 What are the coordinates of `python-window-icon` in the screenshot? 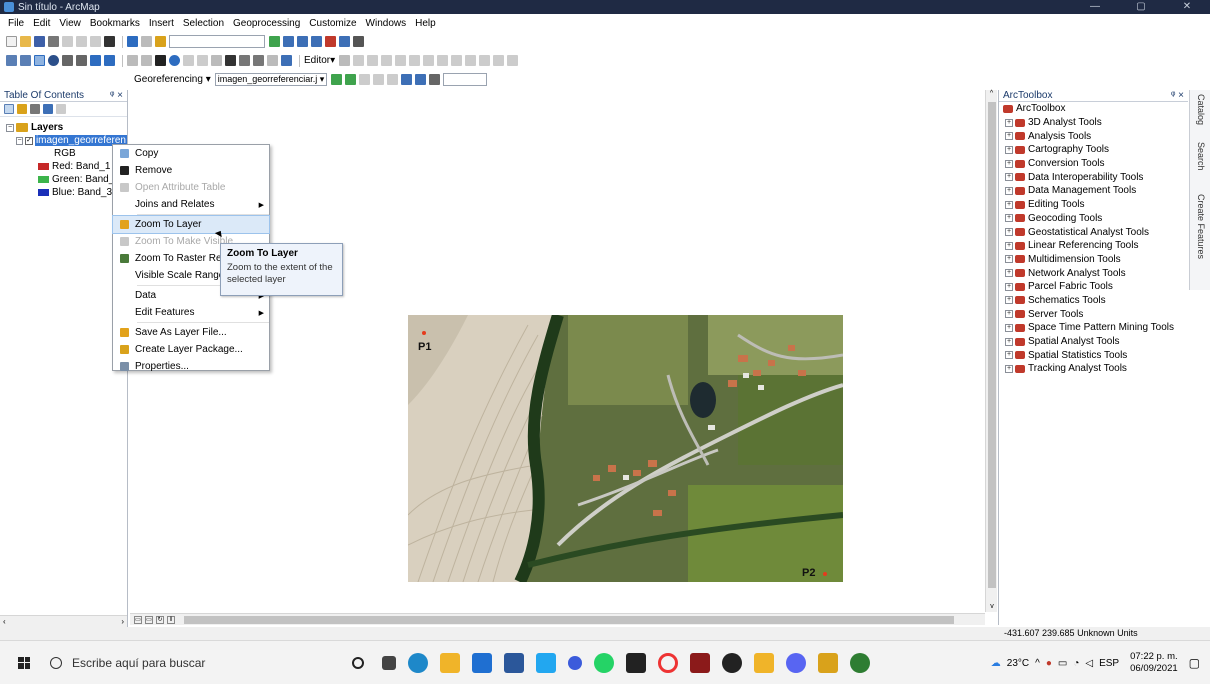 It's located at (344, 41).